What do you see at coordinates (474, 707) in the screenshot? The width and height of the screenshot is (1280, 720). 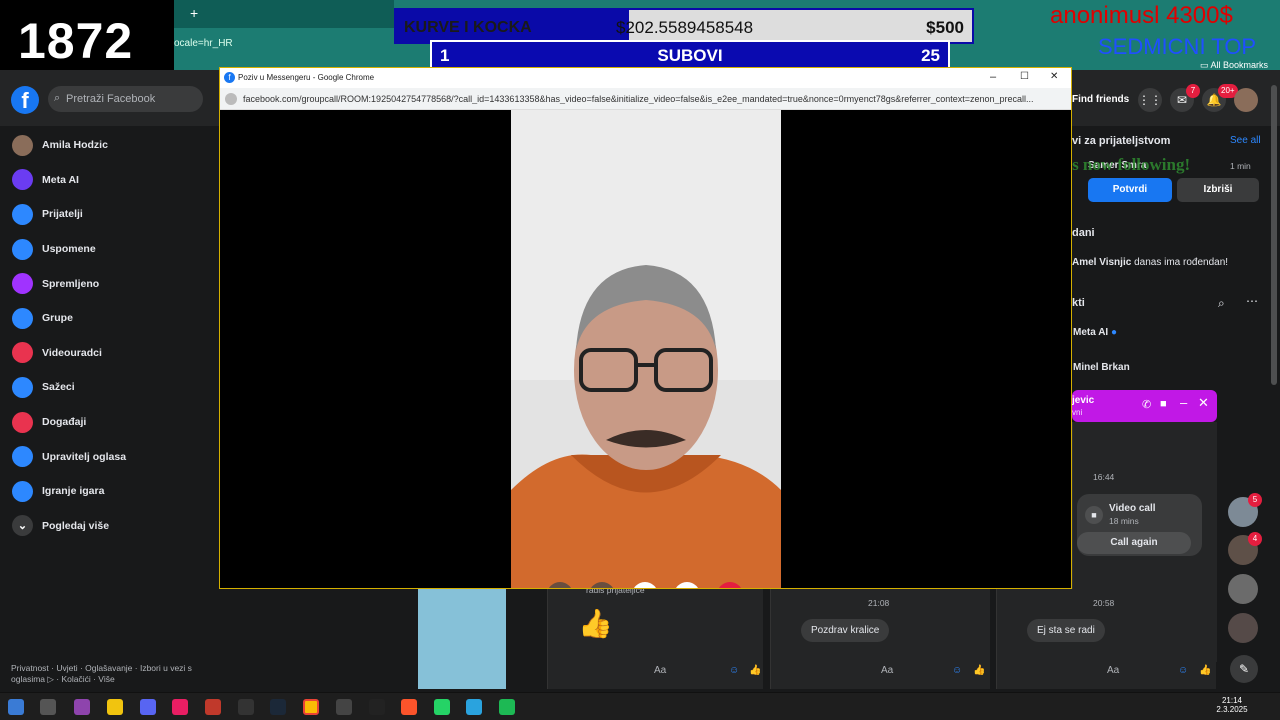 I see `telegram-icon` at bounding box center [474, 707].